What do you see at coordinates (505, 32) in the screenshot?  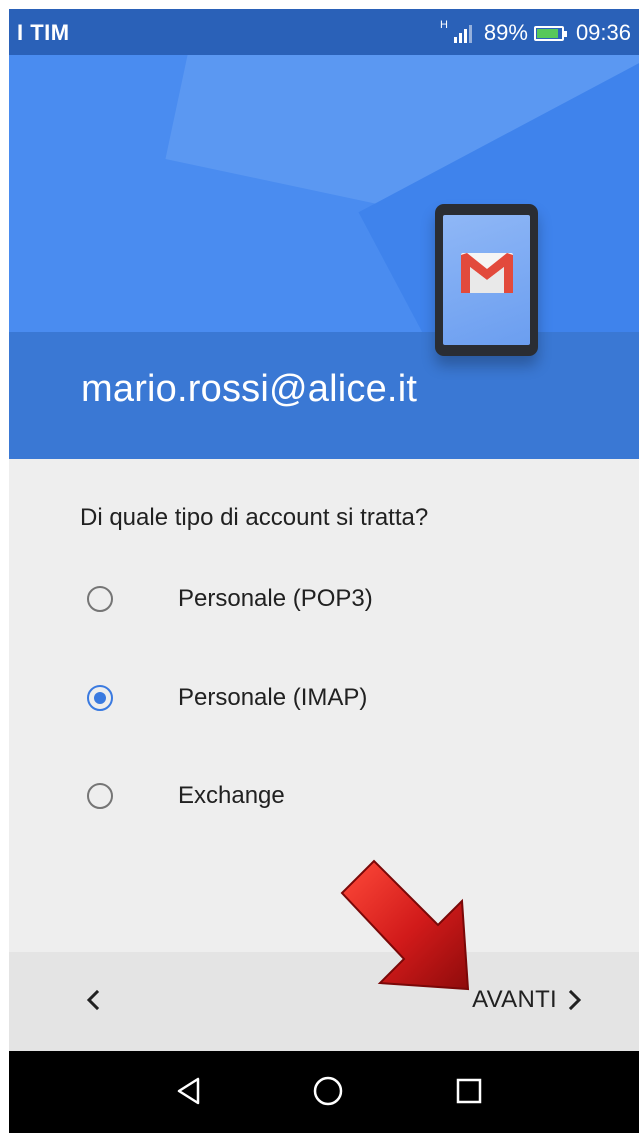 I see `battery-percent: 89%` at bounding box center [505, 32].